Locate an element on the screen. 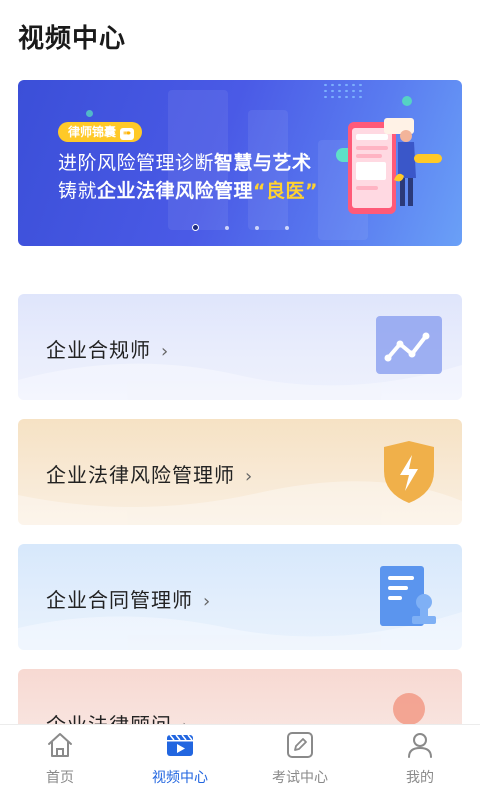  course-title: 企业法律风险管理师 is located at coordinates (140, 475).